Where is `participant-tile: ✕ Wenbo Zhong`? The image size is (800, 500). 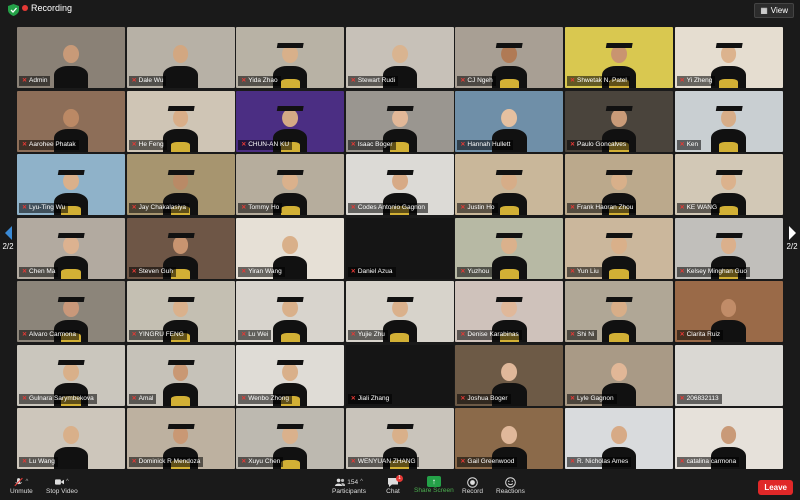 participant-tile: ✕ Wenbo Zhong is located at coordinates (290, 375).